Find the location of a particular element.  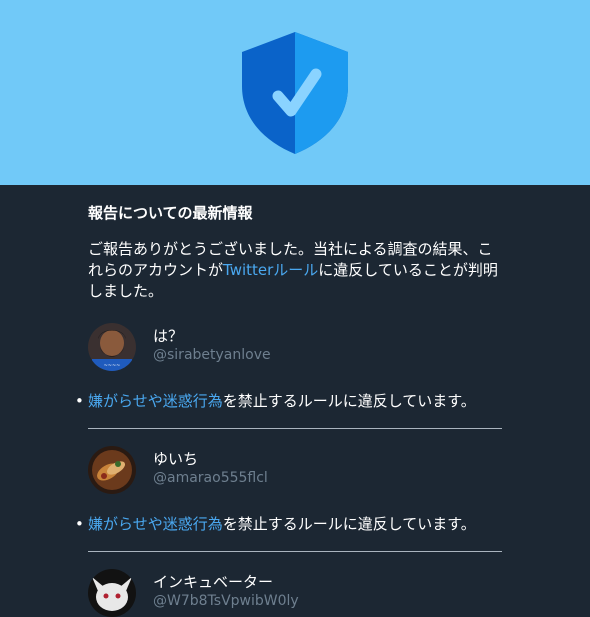

reported-account: インキュベーター @W7b8TsVpwibW0ly is located at coordinates (295, 593).